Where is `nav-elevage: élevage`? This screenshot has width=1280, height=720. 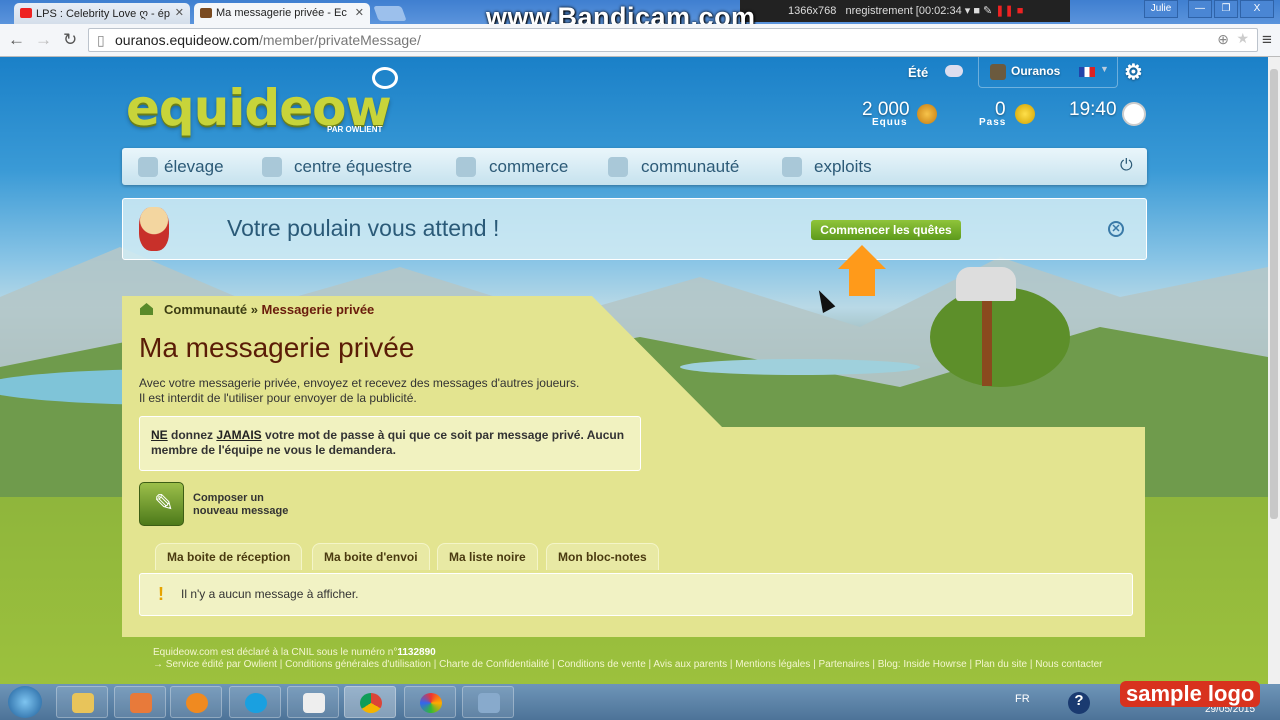
nav-elevage: élevage is located at coordinates (194, 167).